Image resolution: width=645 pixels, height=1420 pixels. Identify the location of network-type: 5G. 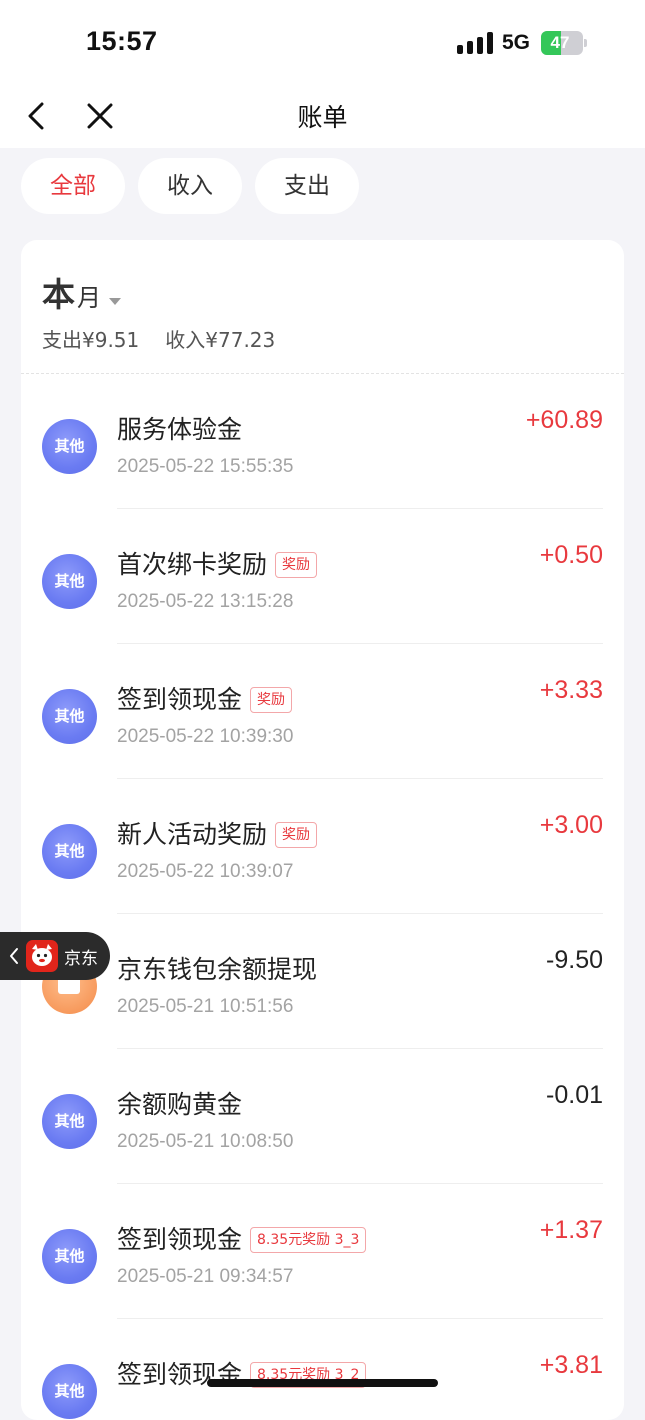
(516, 42).